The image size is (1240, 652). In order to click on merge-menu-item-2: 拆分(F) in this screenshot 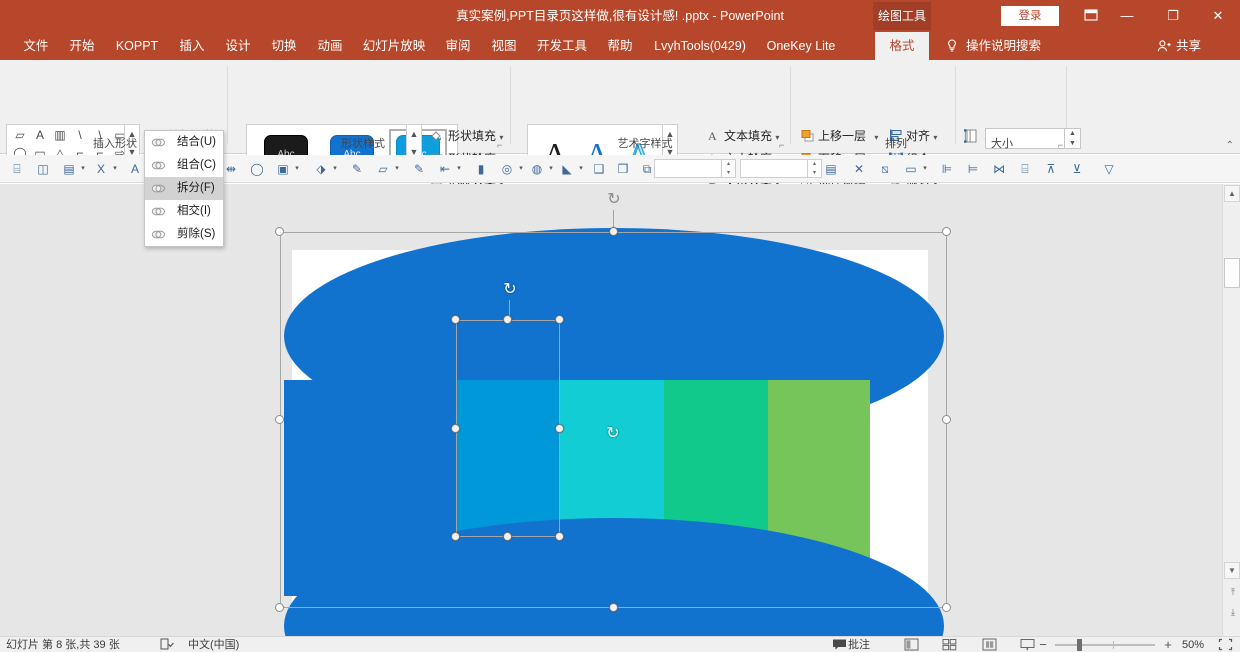, I will do `click(184, 188)`.